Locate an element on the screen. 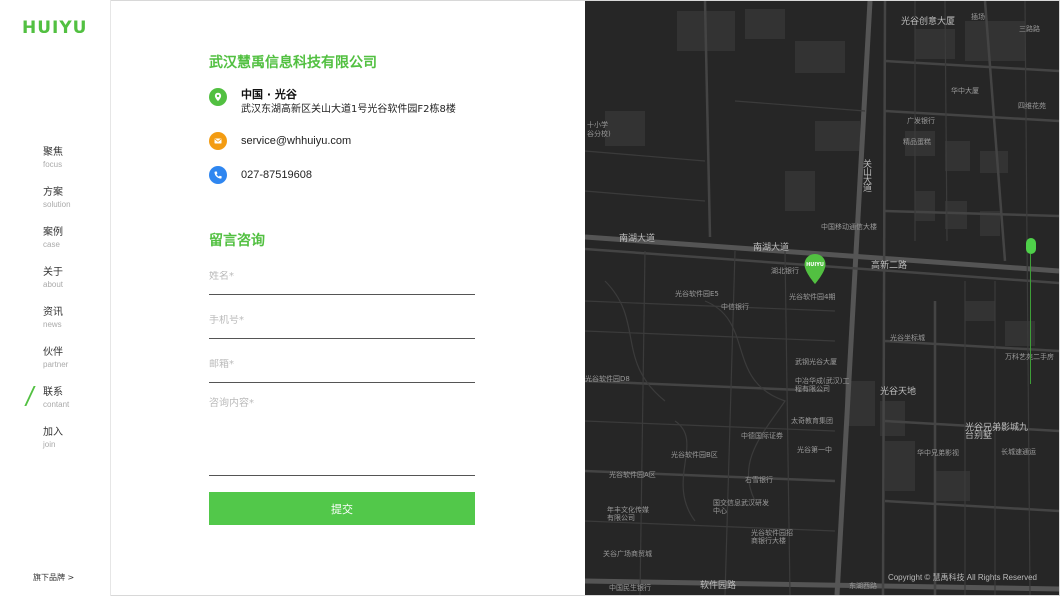 The height and width of the screenshot is (596, 1060). zoom-slider-handle is located at coordinates (1031, 246).